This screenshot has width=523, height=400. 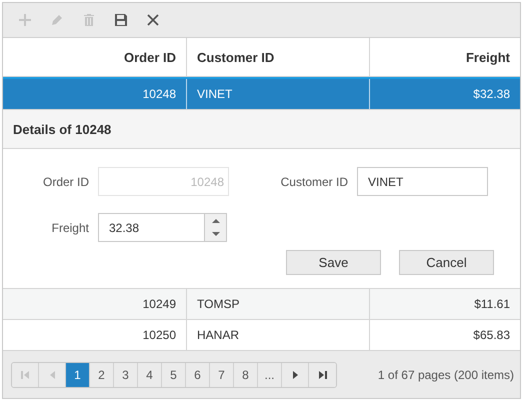 What do you see at coordinates (333, 262) in the screenshot?
I see `save-button: Save` at bounding box center [333, 262].